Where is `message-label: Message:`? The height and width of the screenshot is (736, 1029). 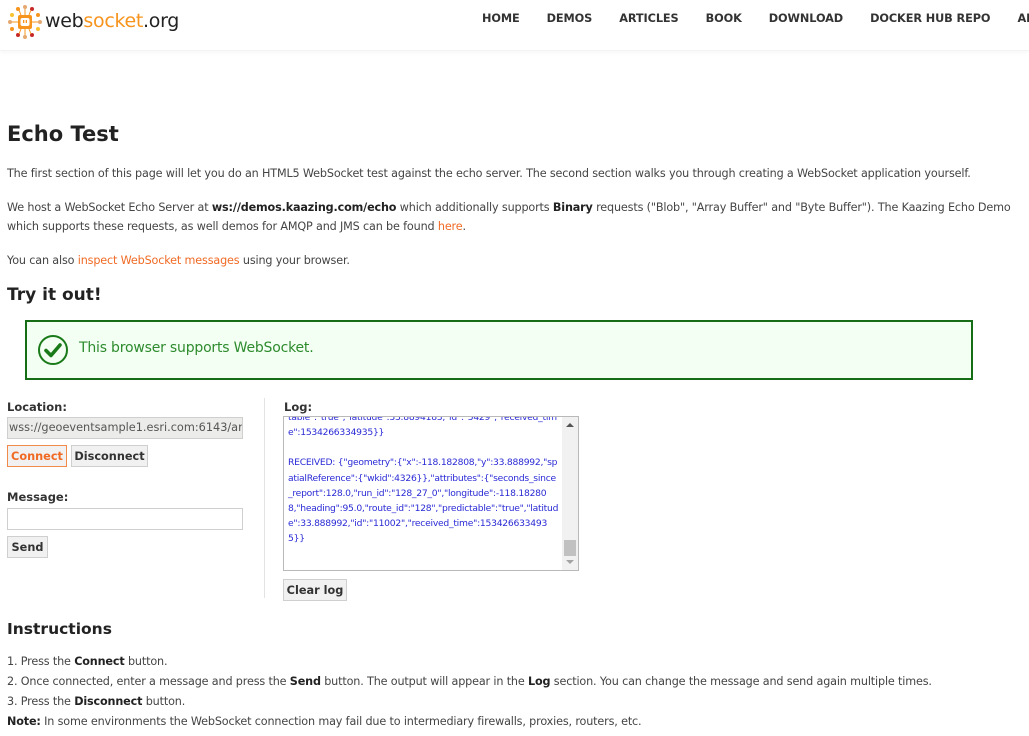
message-label: Message: is located at coordinates (38, 497).